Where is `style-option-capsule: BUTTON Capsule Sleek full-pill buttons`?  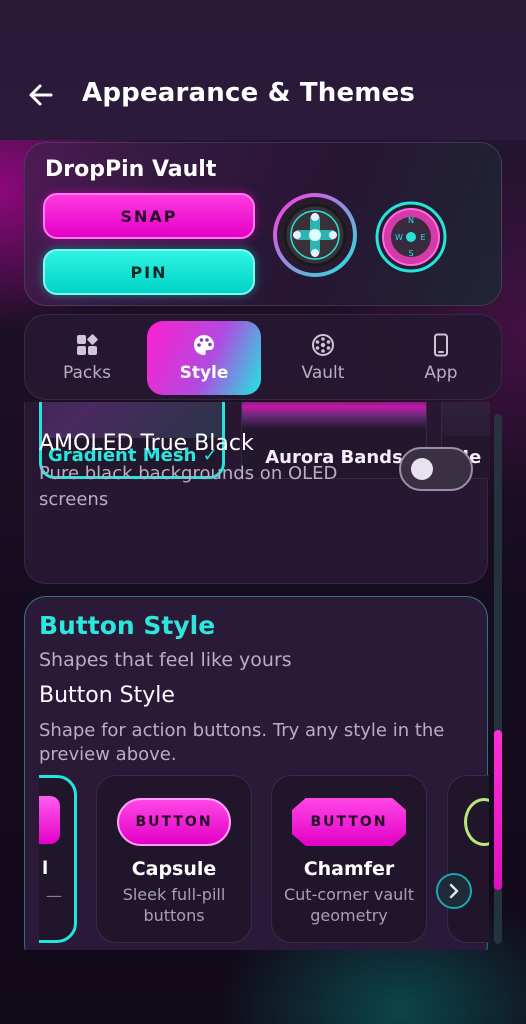 style-option-capsule: BUTTON Capsule Sleek full-pill buttons is located at coordinates (174, 859).